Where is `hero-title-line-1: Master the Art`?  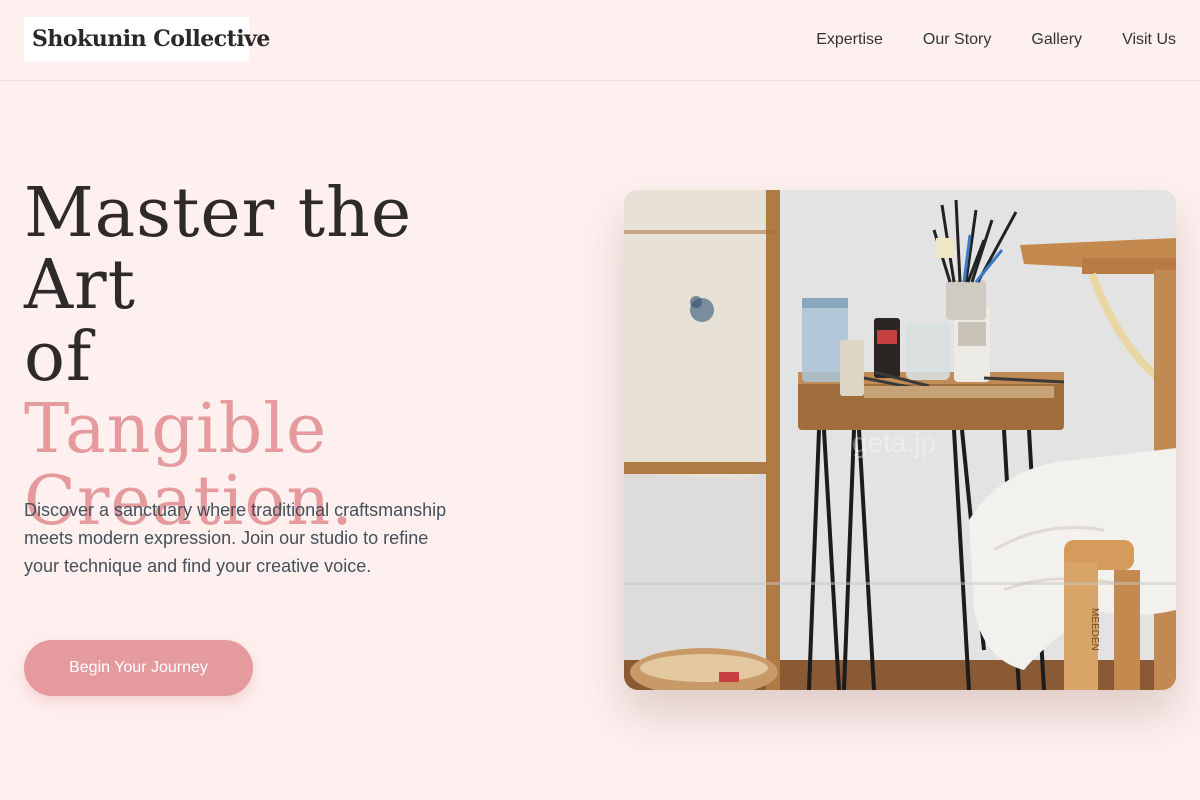
hero-title-line-1: Master the Art is located at coordinates (218, 249).